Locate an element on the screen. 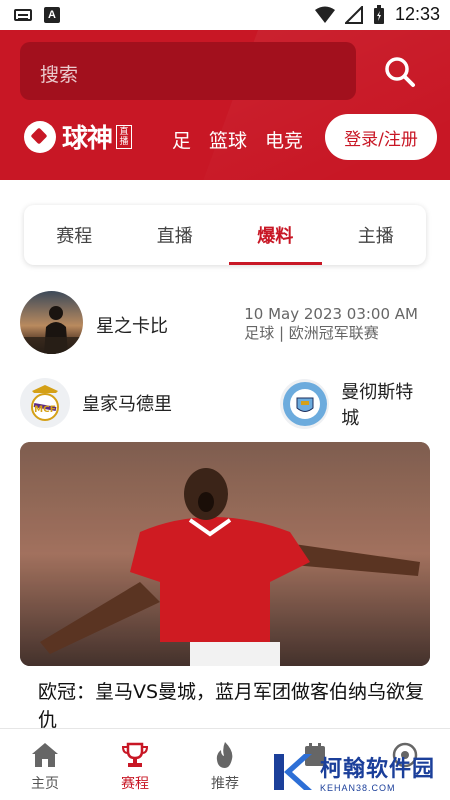  site-watermark: 柯翰软件园 KEHAN38.COM is located at coordinates (360, 772).